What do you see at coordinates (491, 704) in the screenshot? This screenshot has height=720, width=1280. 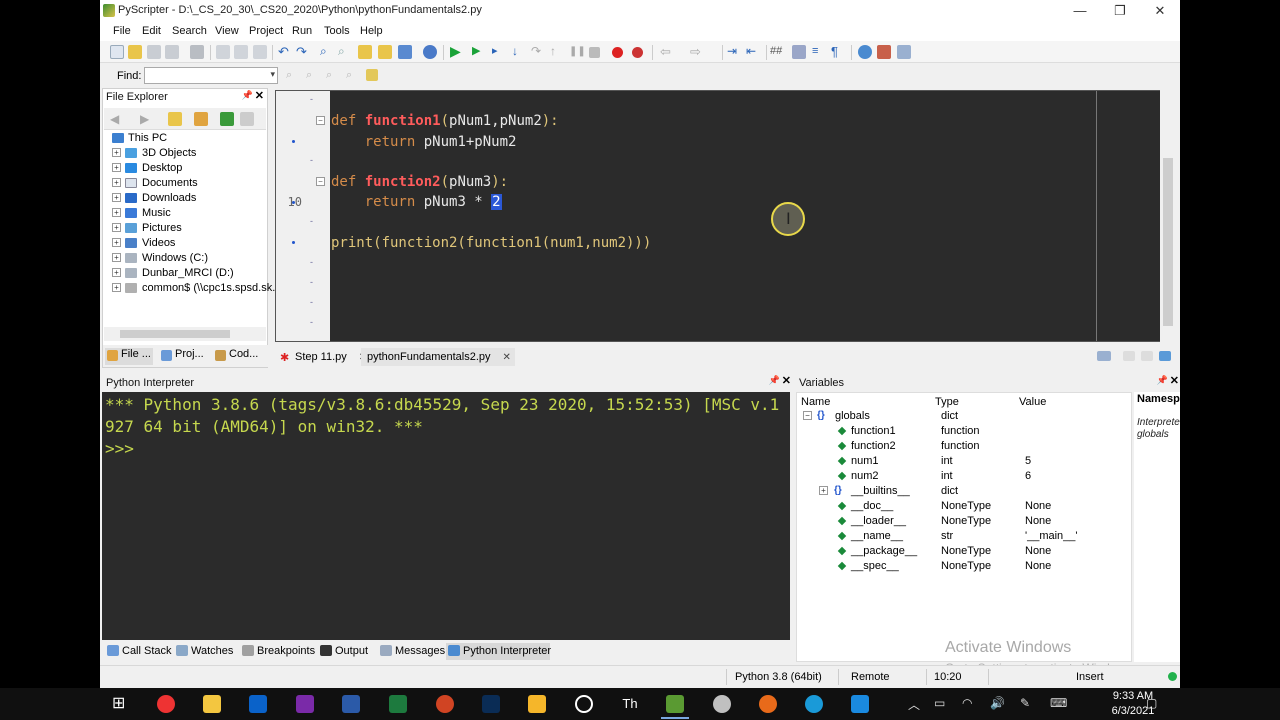 I see `photoshop-icon` at bounding box center [491, 704].